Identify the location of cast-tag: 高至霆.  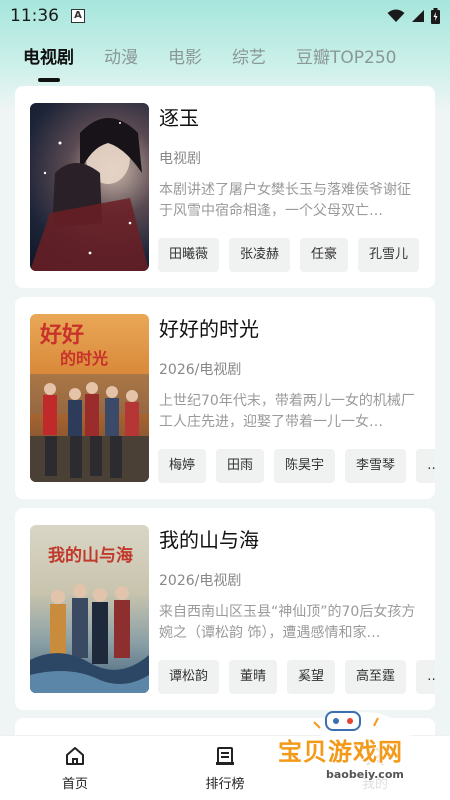
(376, 677).